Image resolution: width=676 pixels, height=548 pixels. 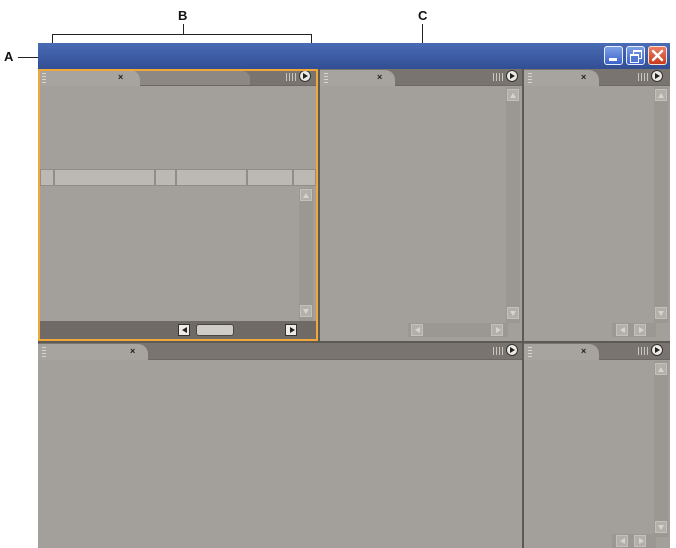 What do you see at coordinates (183, 15) in the screenshot?
I see `callout-b: B` at bounding box center [183, 15].